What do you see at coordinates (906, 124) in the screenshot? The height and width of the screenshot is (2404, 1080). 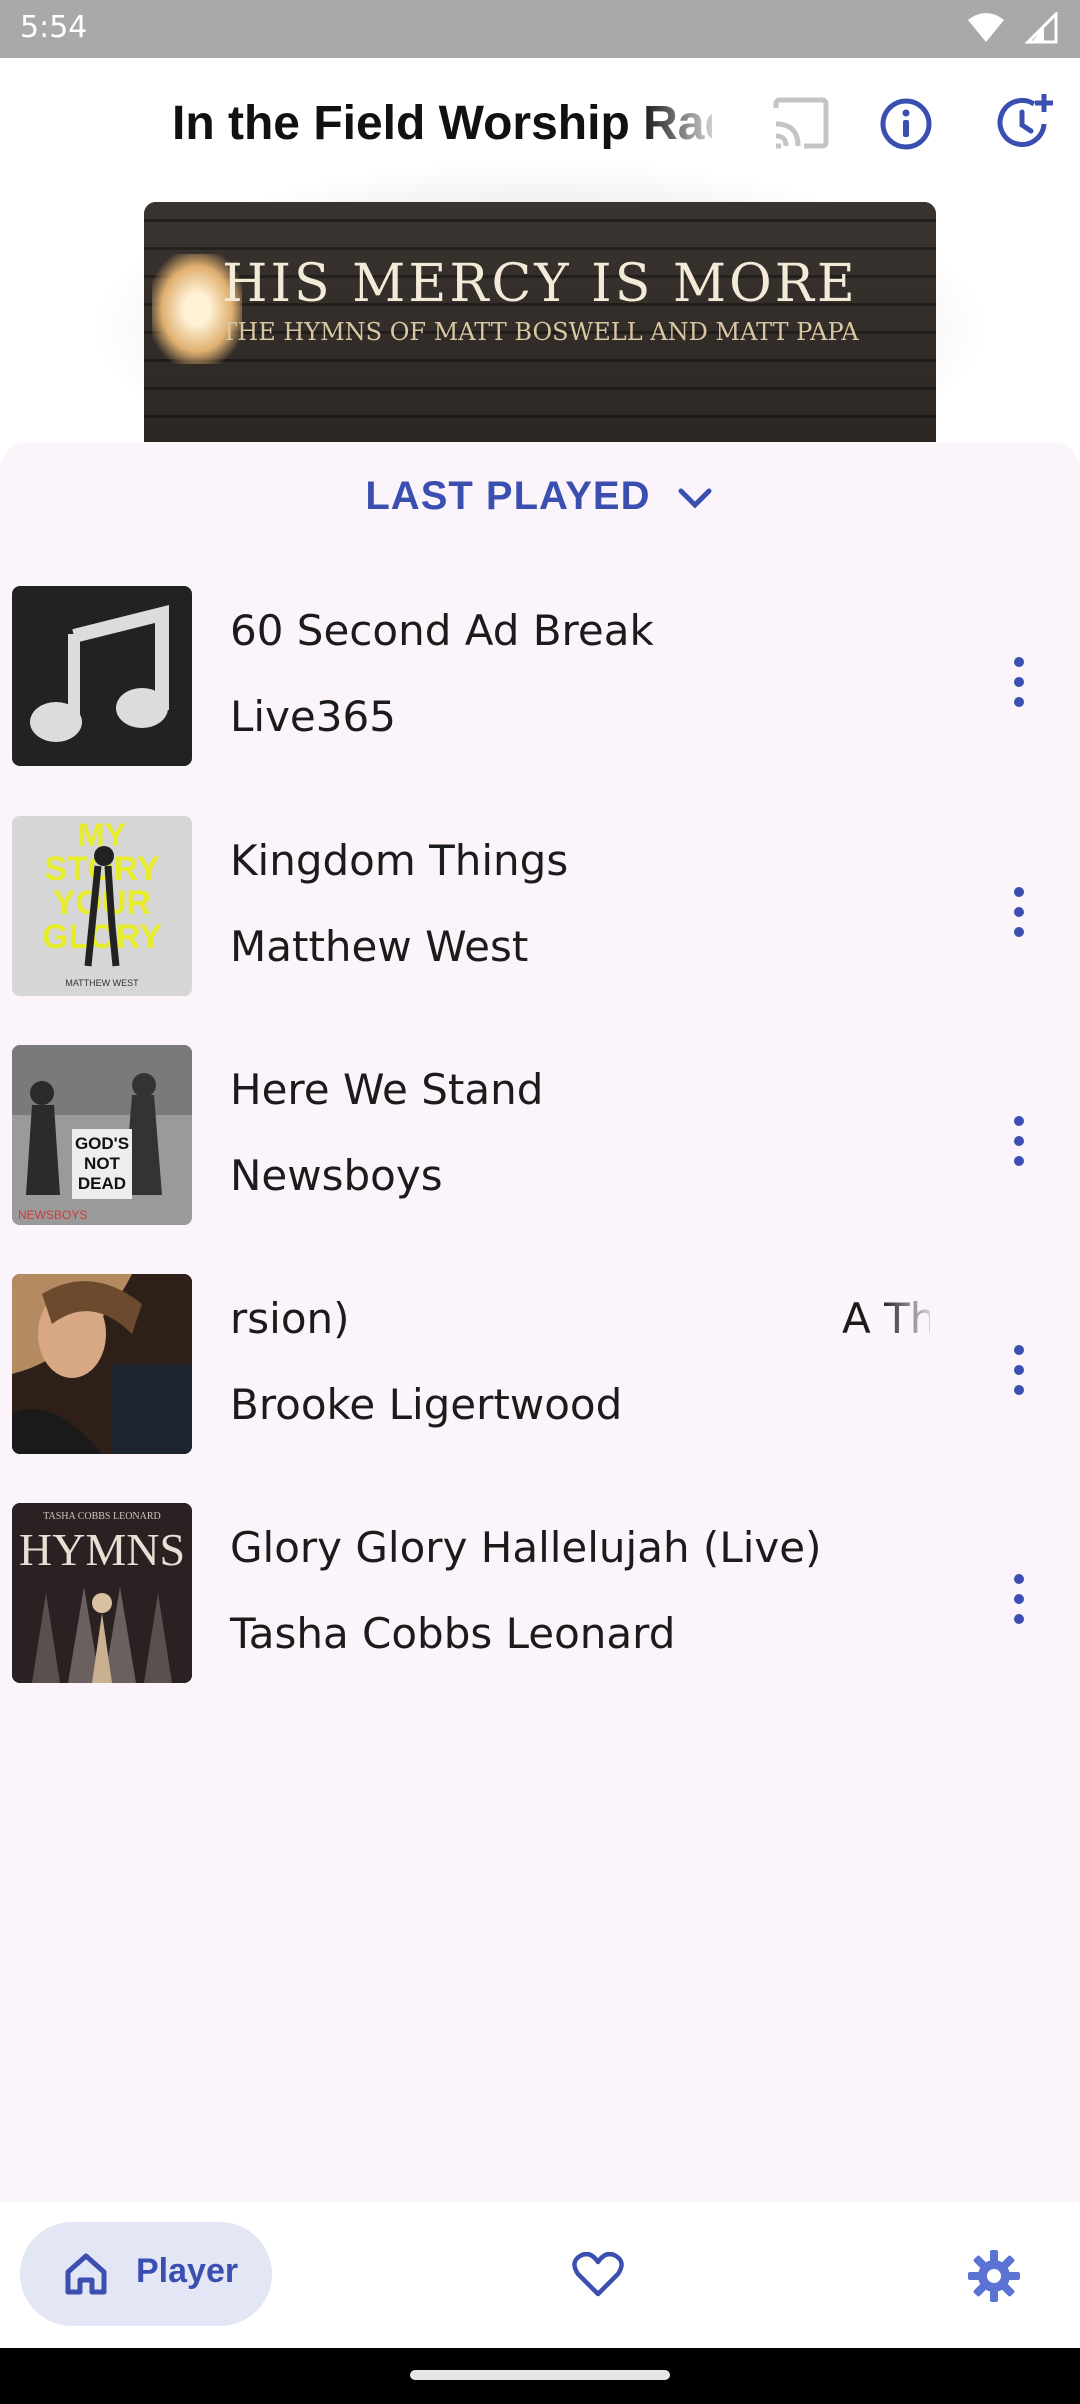 I see `info-icon` at bounding box center [906, 124].